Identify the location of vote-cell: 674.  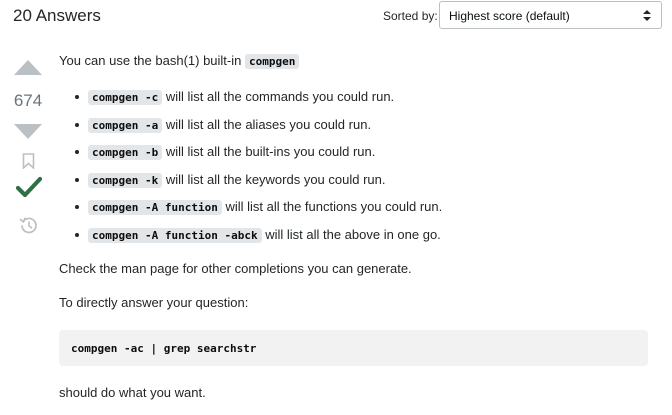
(28, 150).